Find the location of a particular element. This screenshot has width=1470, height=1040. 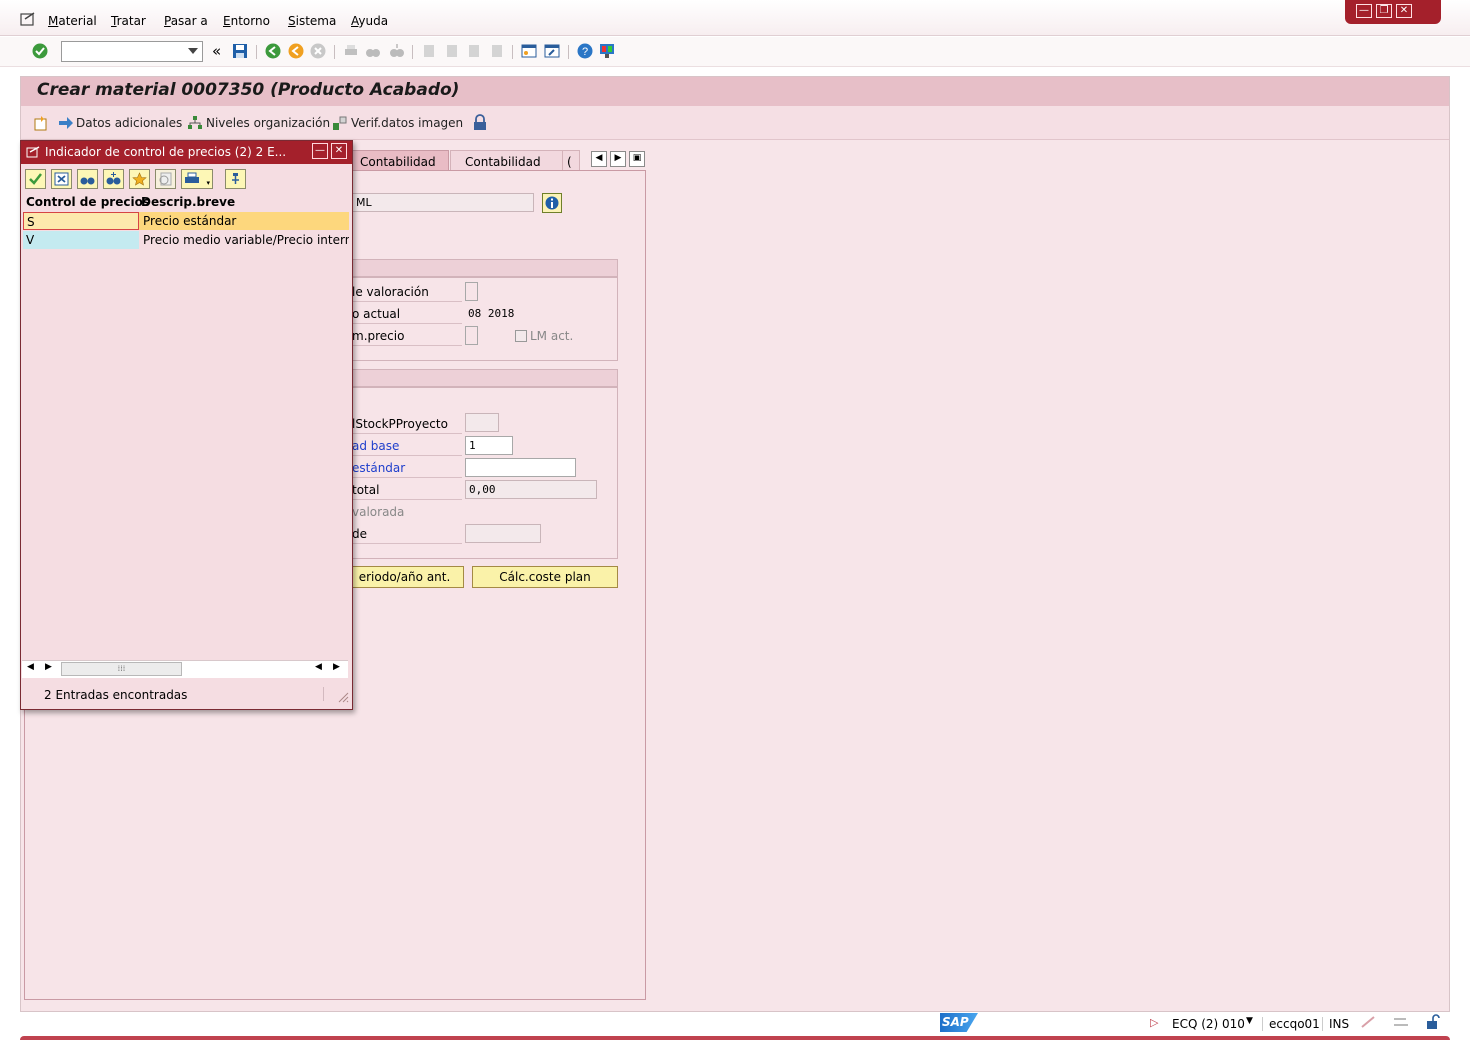

dialog-find-next-button is located at coordinates (113, 179).